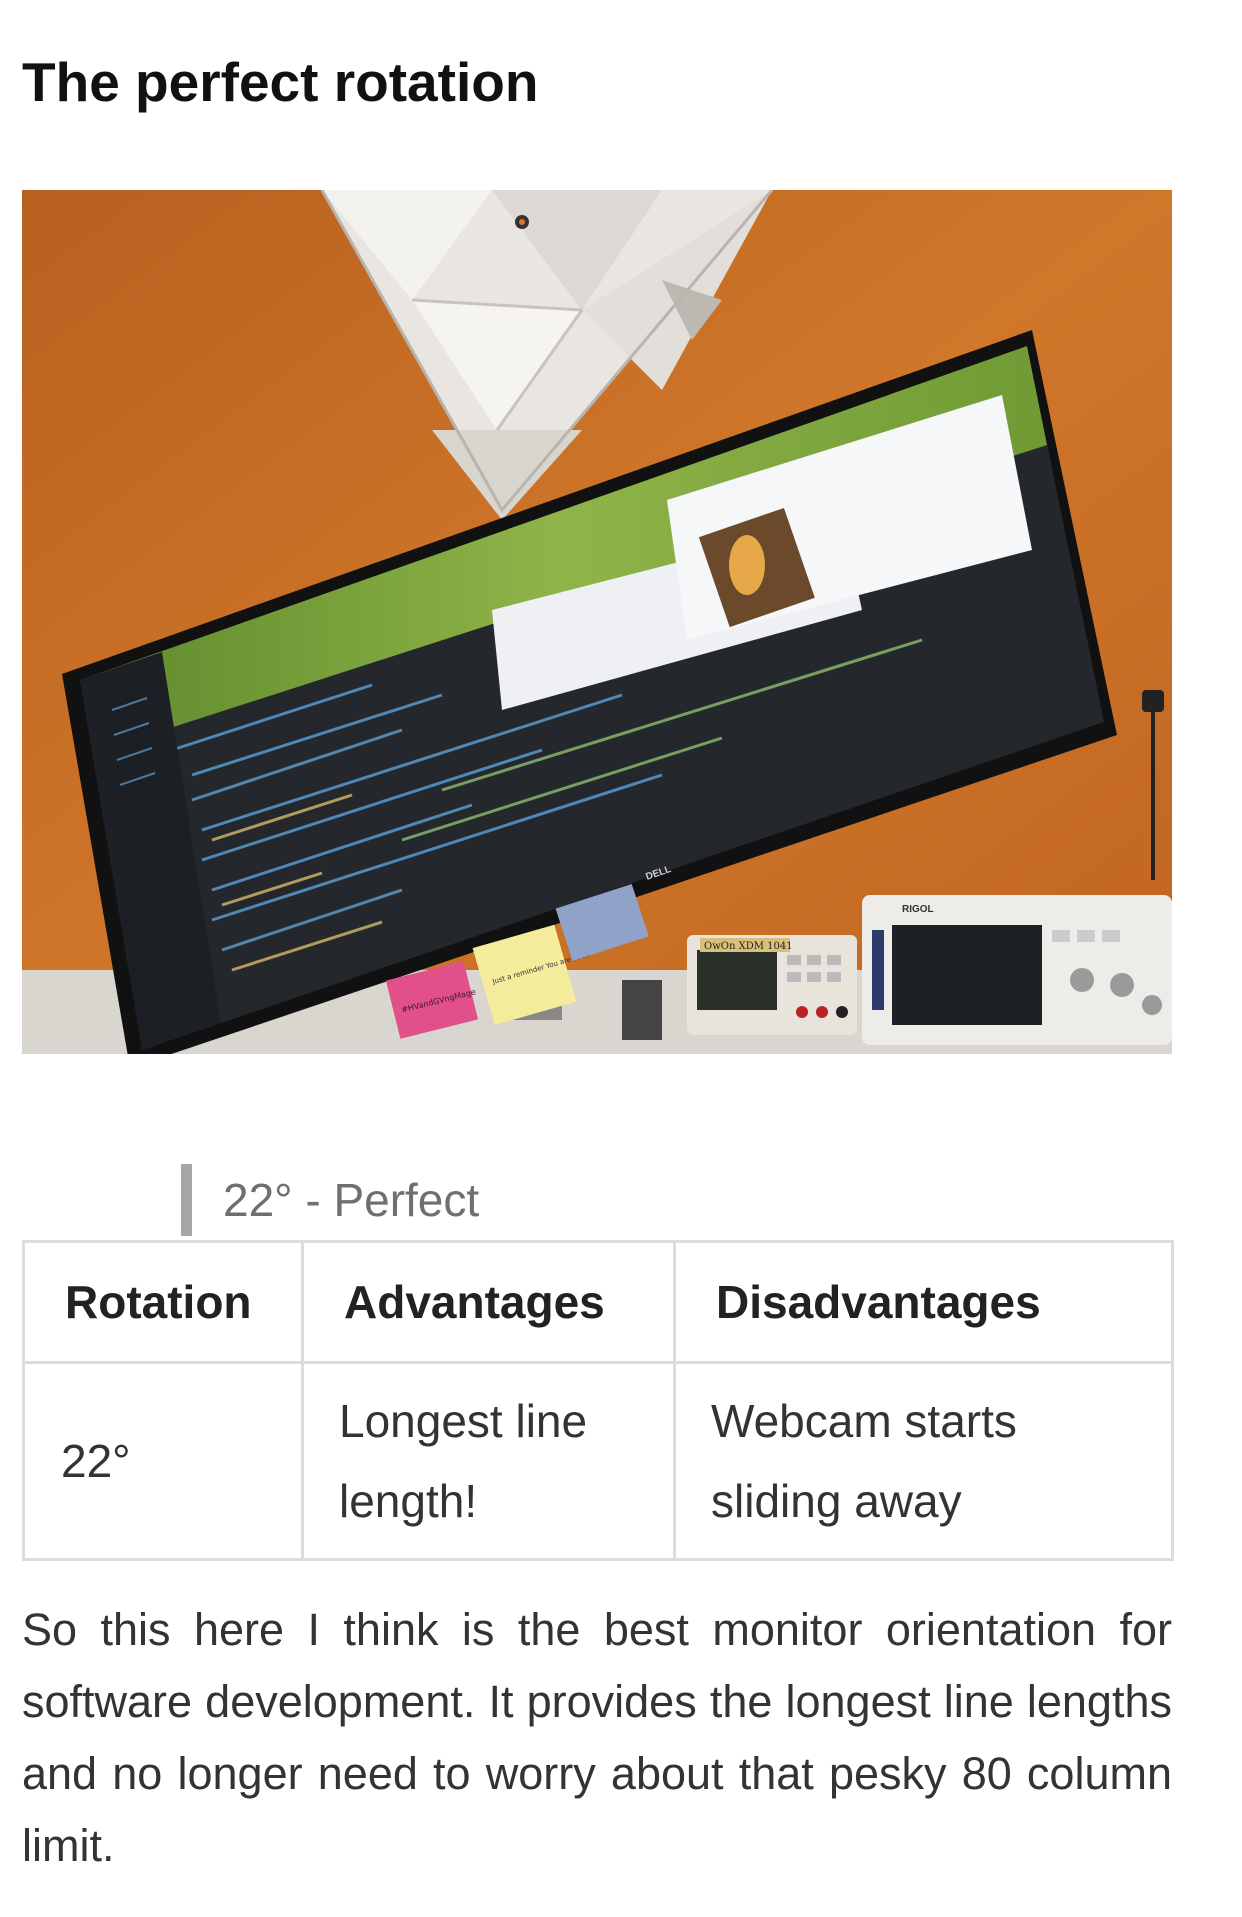  What do you see at coordinates (772, 985) in the screenshot?
I see `multimeter: OwOn XDM 1041` at bounding box center [772, 985].